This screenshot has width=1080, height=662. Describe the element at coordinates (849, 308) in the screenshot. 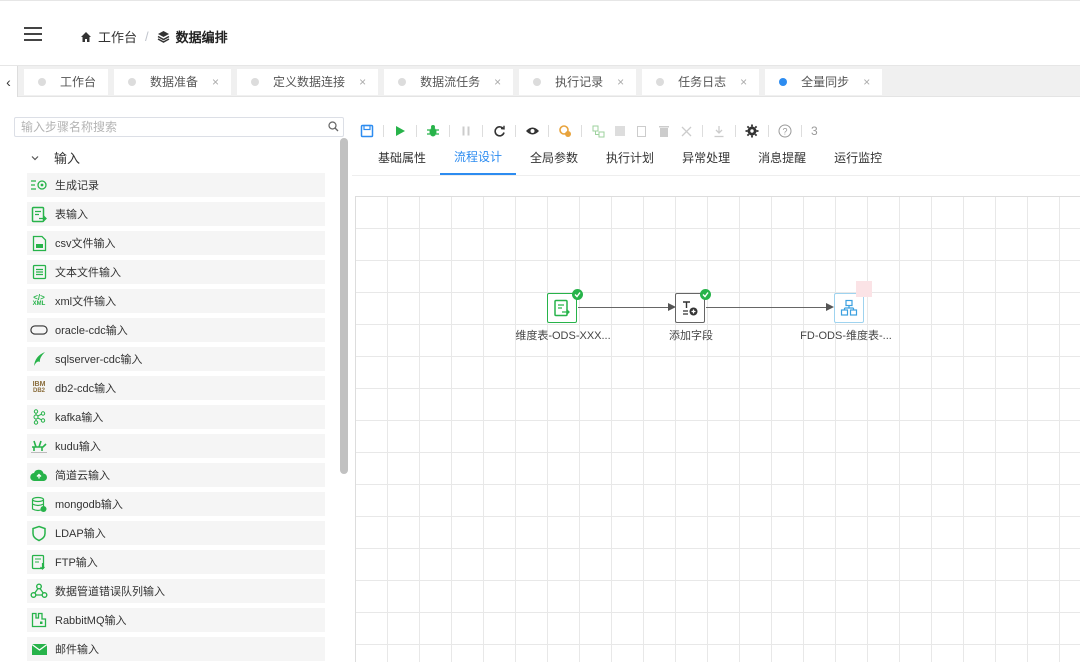

I see `flow-node-output` at that location.